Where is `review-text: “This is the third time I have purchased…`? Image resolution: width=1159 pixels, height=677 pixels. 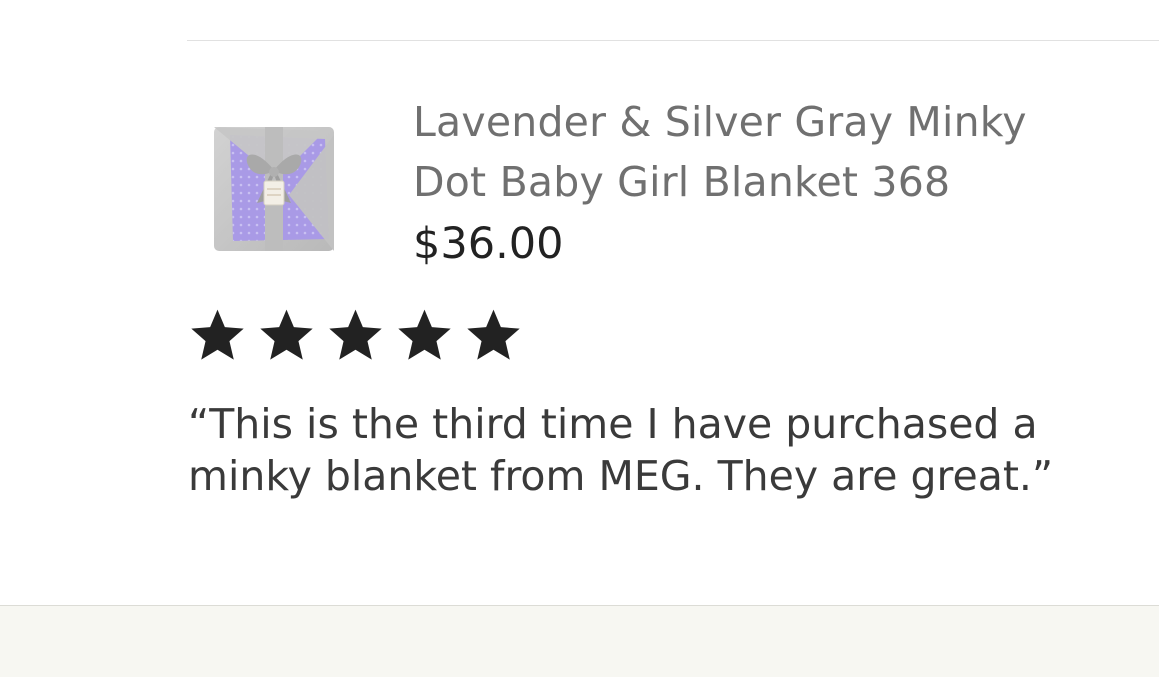 review-text: “This is the third time I have purchased… is located at coordinates (621, 450).